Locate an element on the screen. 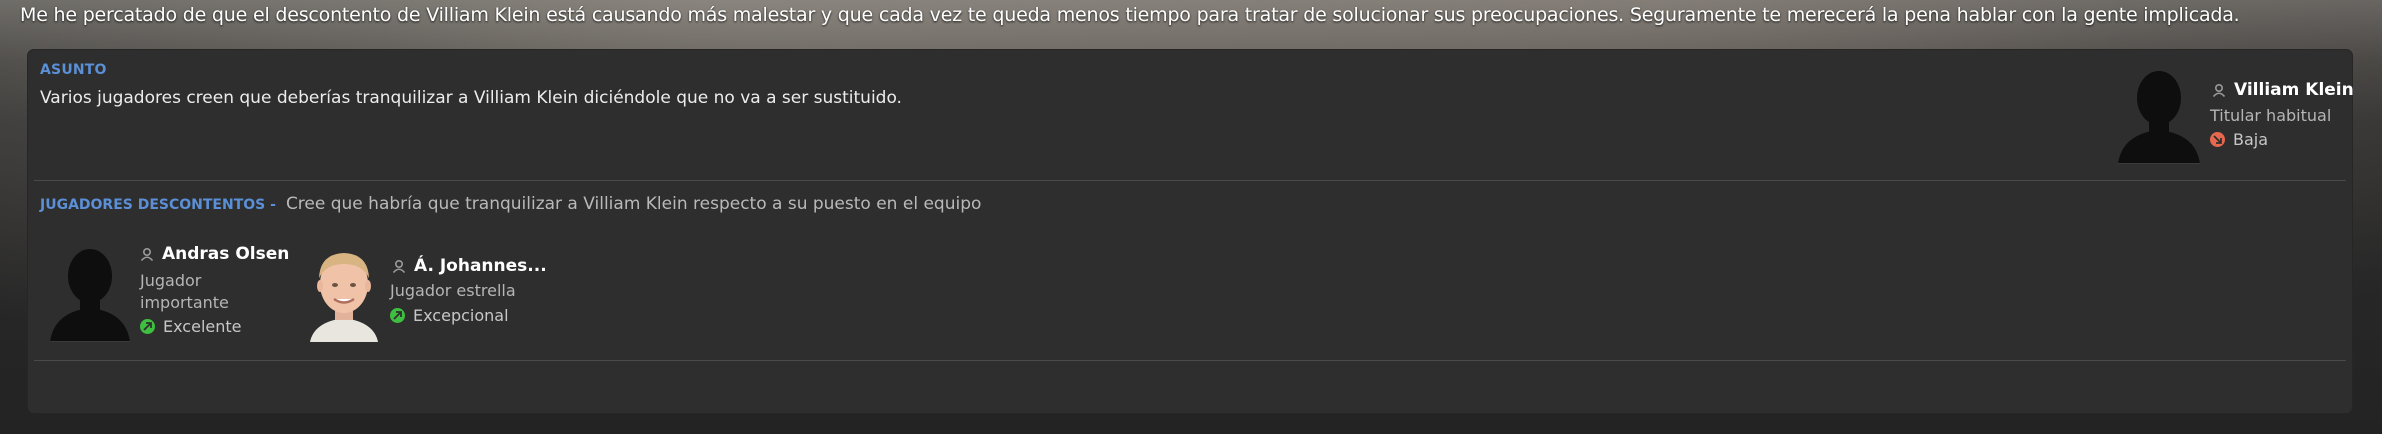  player-role: Jugador estrella is located at coordinates (453, 290).